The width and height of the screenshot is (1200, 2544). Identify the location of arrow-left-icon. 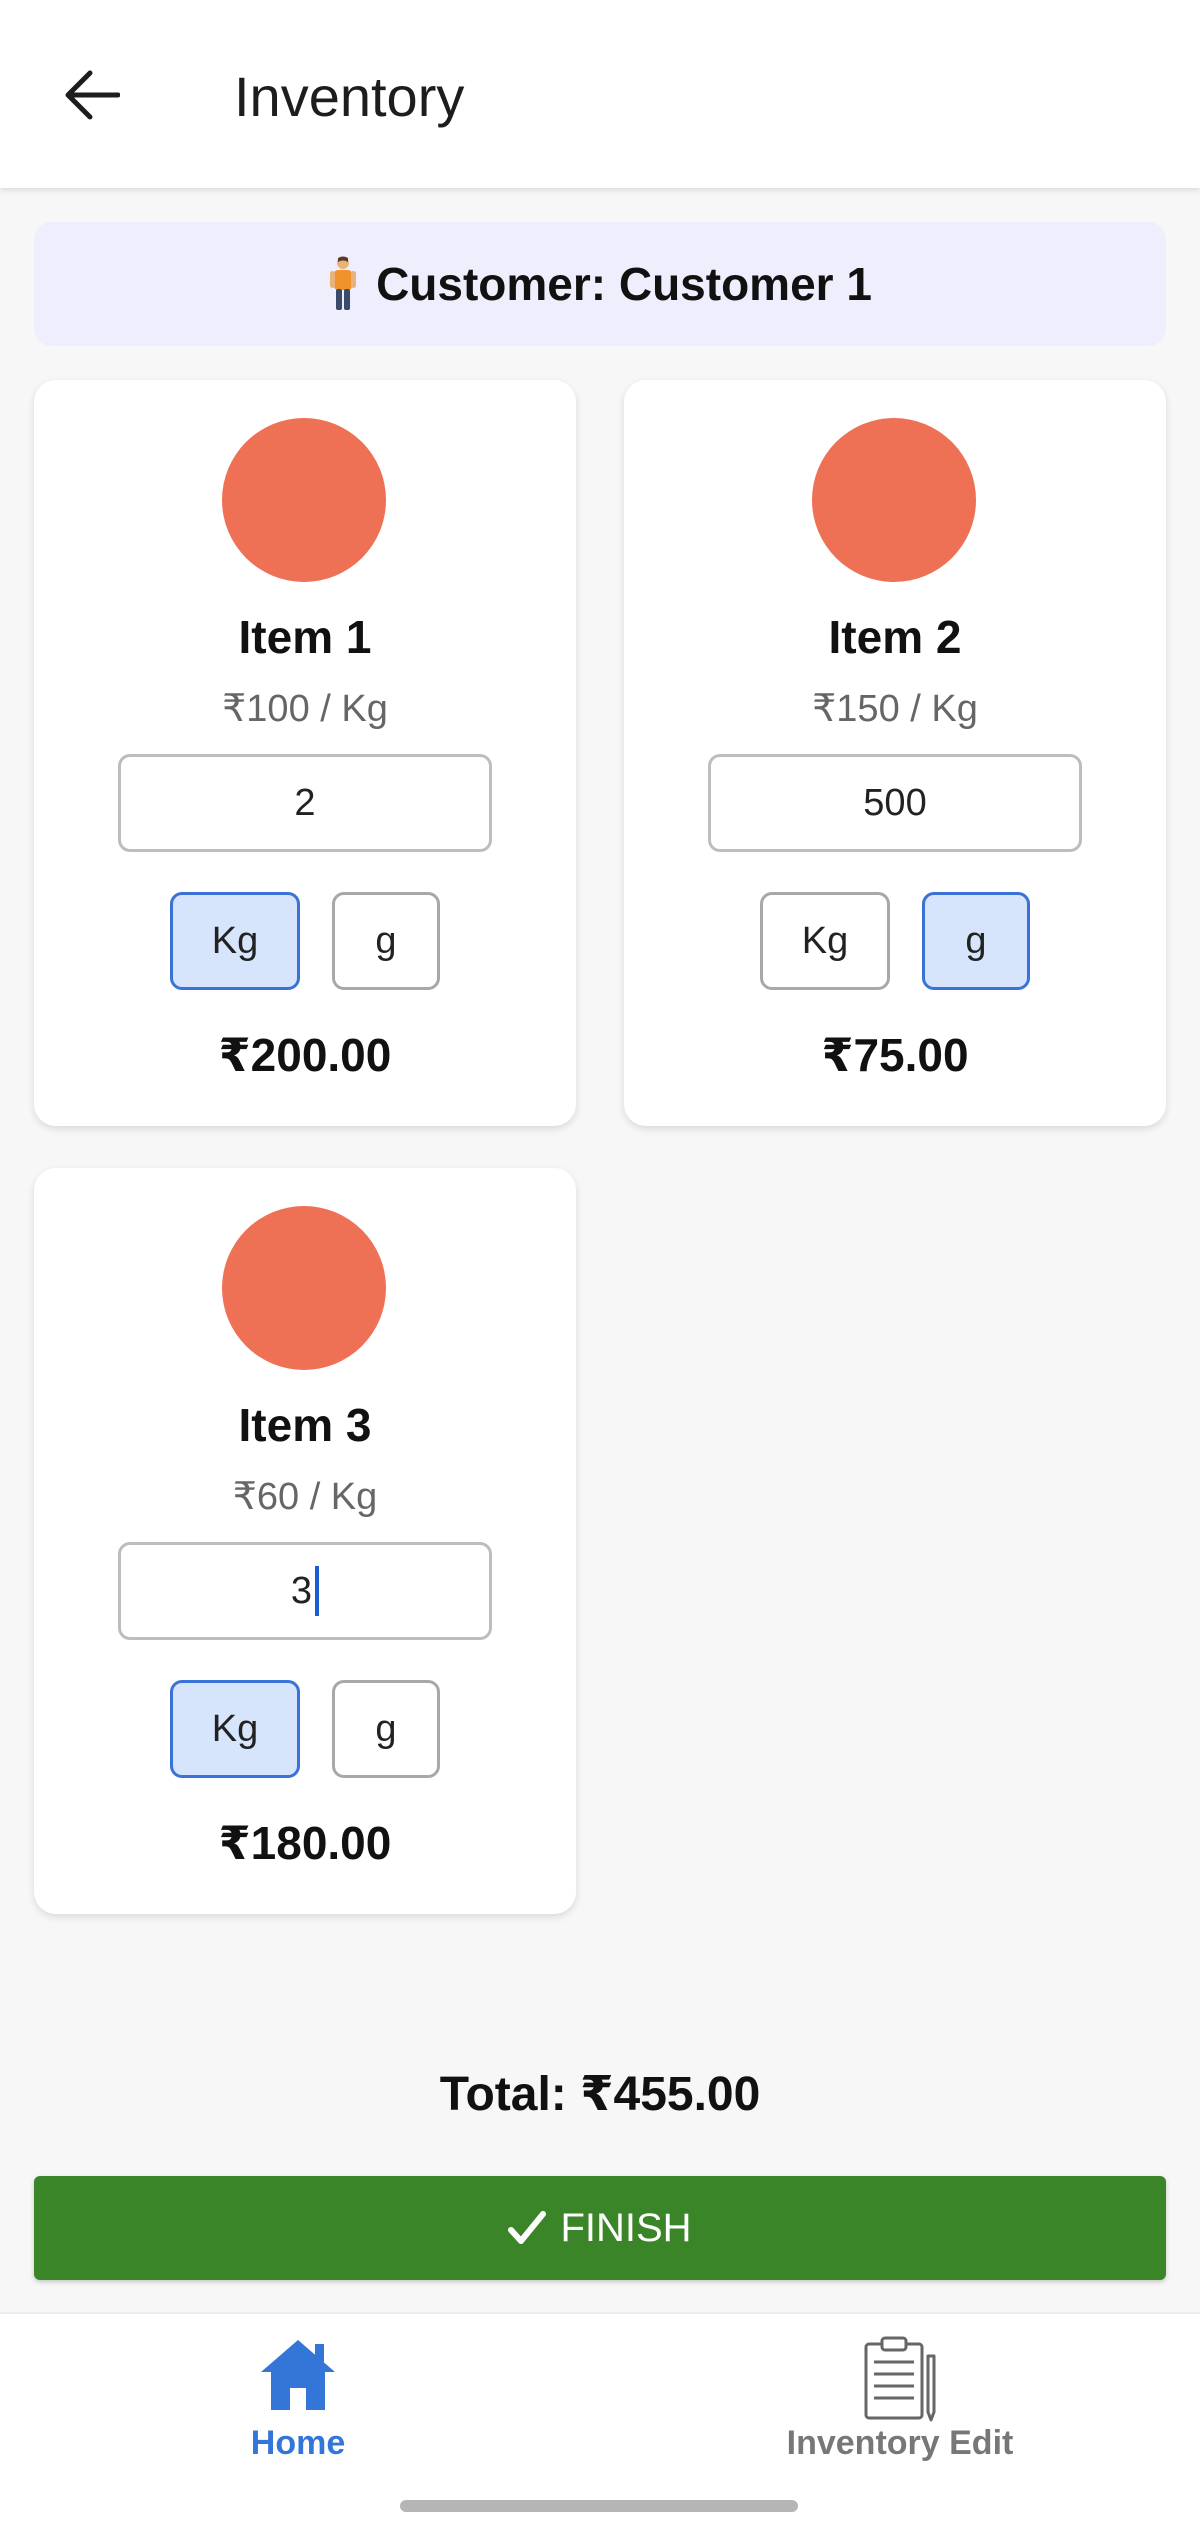
(92, 95).